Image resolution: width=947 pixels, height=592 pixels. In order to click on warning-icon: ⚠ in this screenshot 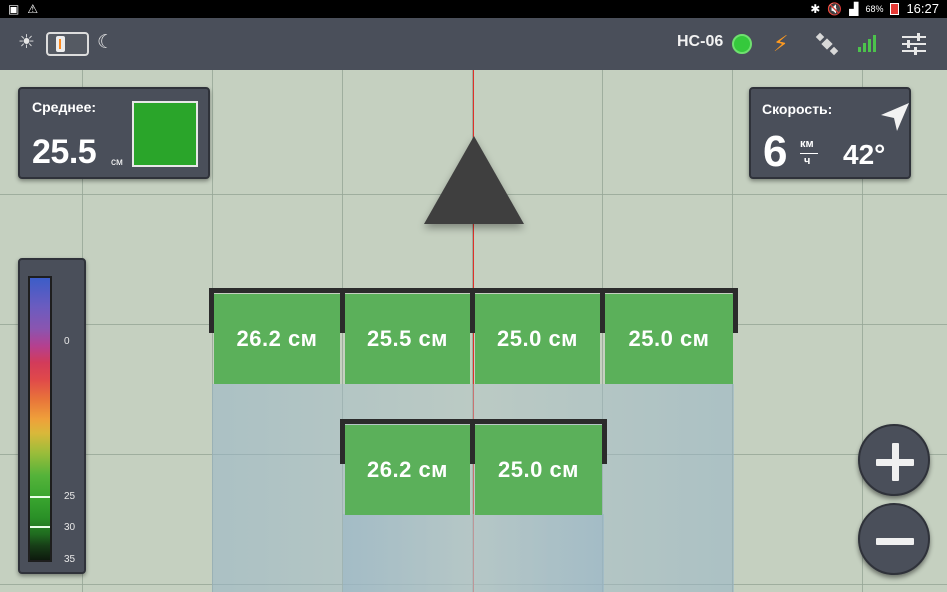, I will do `click(33, 9)`.